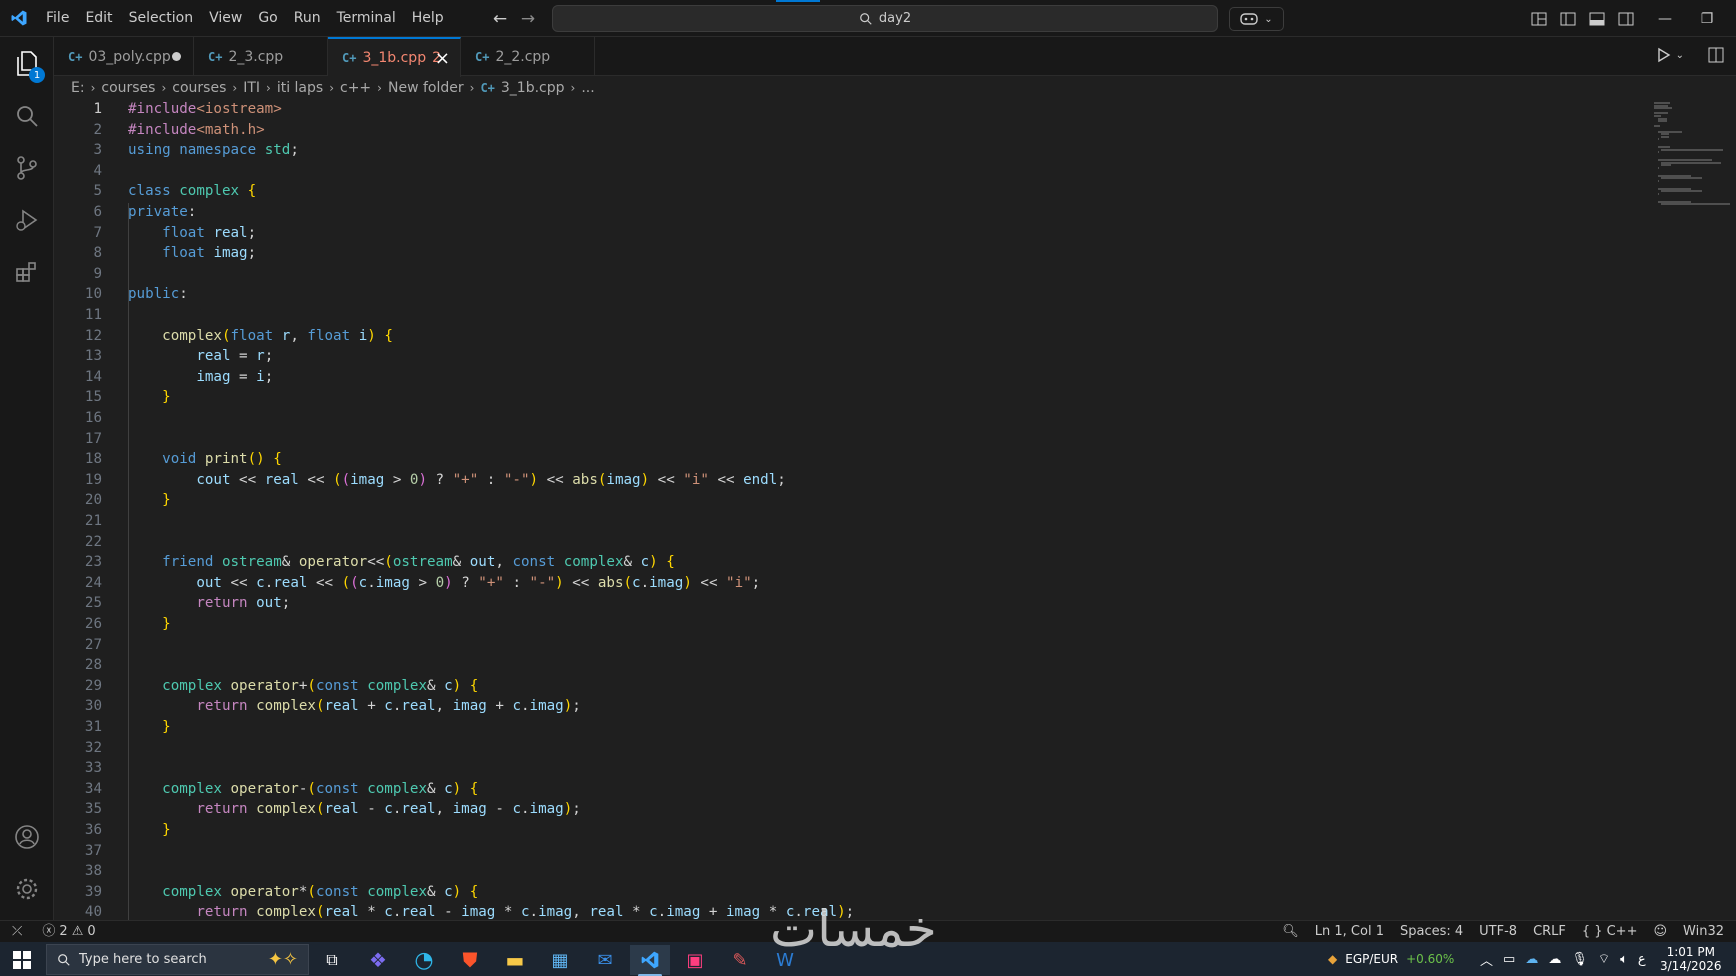 The width and height of the screenshot is (1736, 976). Describe the element at coordinates (22, 960) in the screenshot. I see `windows-start-icon` at that location.